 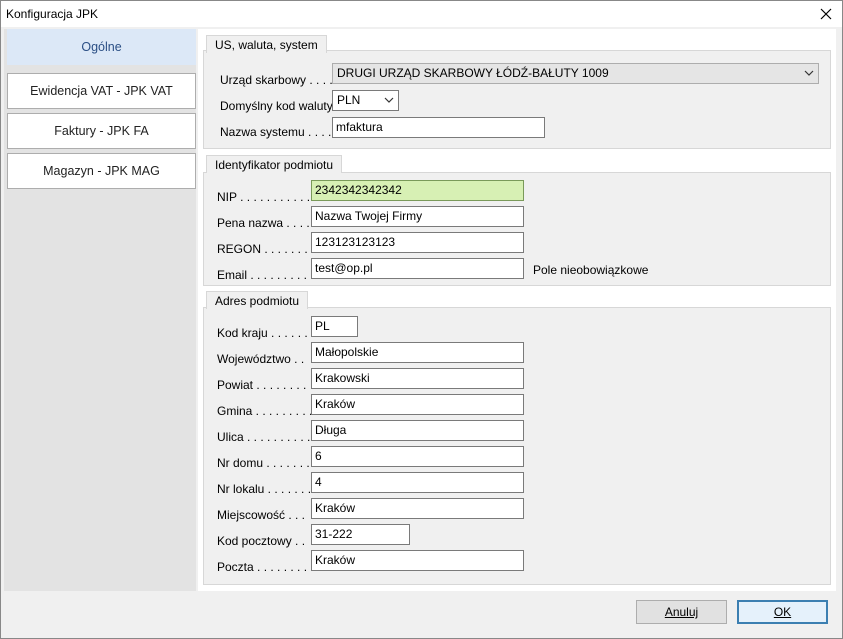 What do you see at coordinates (264, 437) in the screenshot?
I see `street-label: Ulica . . . . . . . . . .` at bounding box center [264, 437].